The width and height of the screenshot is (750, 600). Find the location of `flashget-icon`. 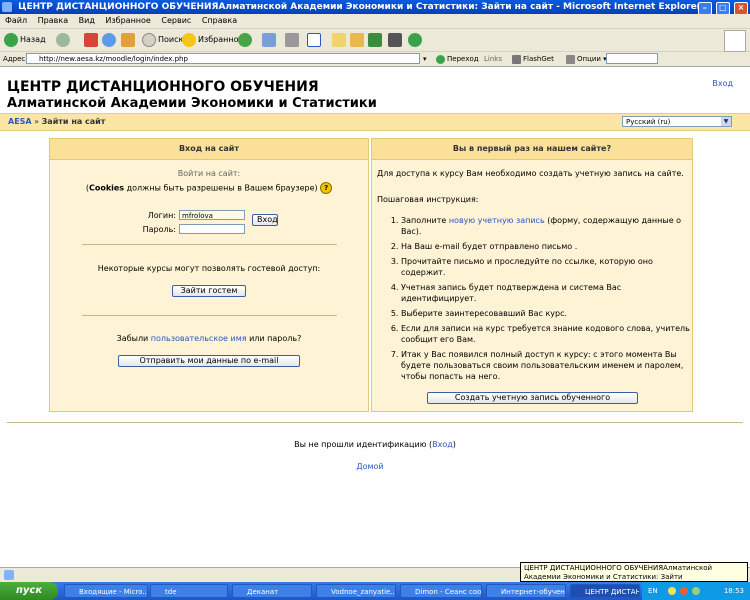

flashget-icon is located at coordinates (516, 59).